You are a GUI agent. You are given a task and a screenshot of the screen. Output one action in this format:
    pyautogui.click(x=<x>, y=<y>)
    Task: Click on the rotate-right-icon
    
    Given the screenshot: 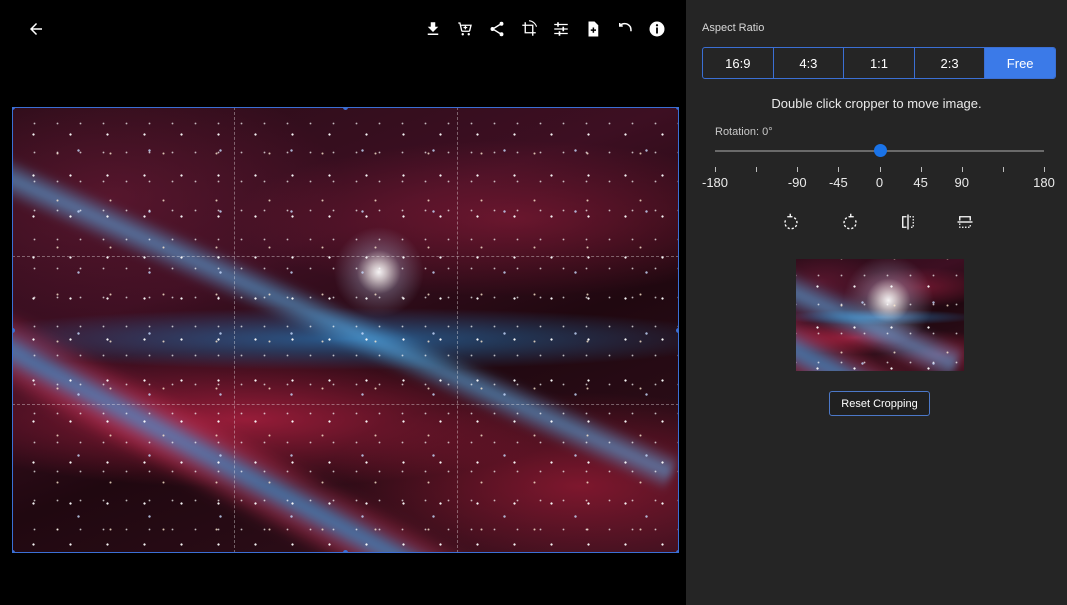 What is the action you would take?
    pyautogui.click(x=850, y=221)
    